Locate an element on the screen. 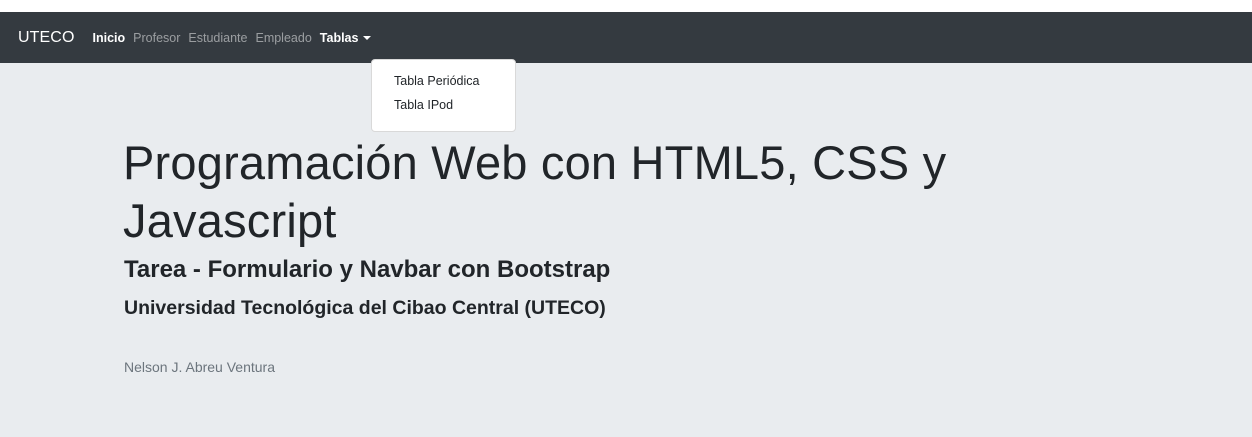  nav-link-inicio: Inicio is located at coordinates (109, 38).